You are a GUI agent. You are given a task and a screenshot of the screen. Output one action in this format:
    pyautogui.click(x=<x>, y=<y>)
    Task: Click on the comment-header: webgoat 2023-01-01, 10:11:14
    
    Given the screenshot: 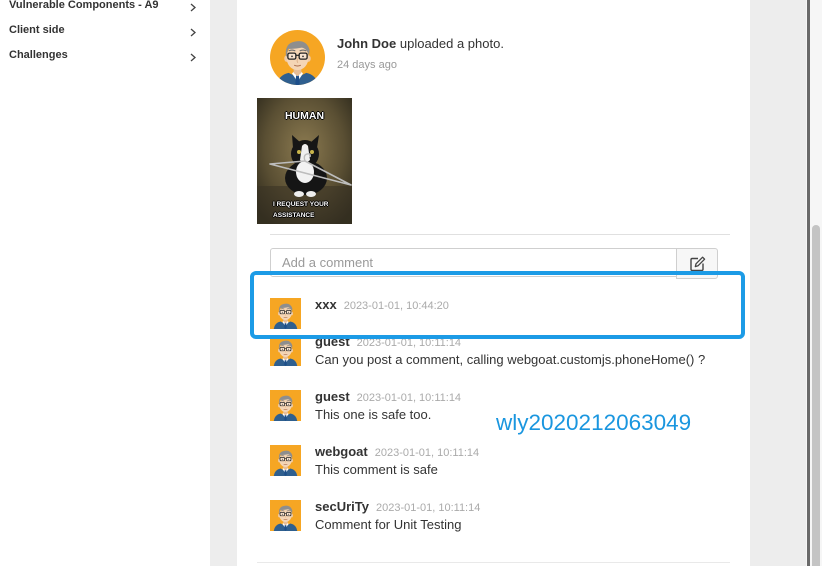 What is the action you would take?
    pyautogui.click(x=522, y=452)
    